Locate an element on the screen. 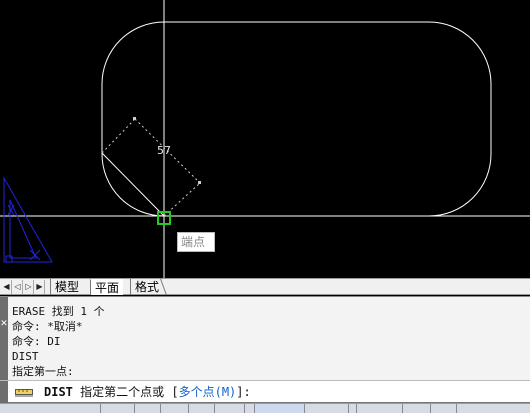 Image resolution: width=530 pixels, height=413 pixels. rubber-band-line is located at coordinates (133, 184).